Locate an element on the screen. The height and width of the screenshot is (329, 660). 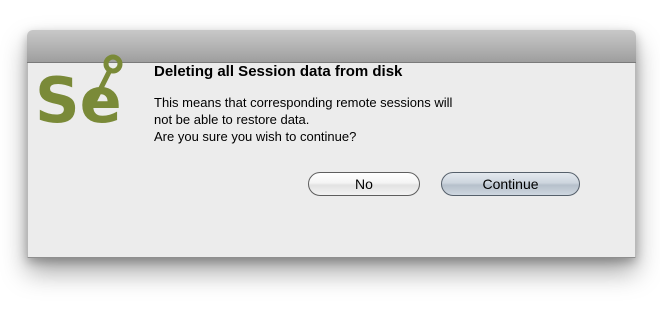
no-button: No is located at coordinates (364, 184).